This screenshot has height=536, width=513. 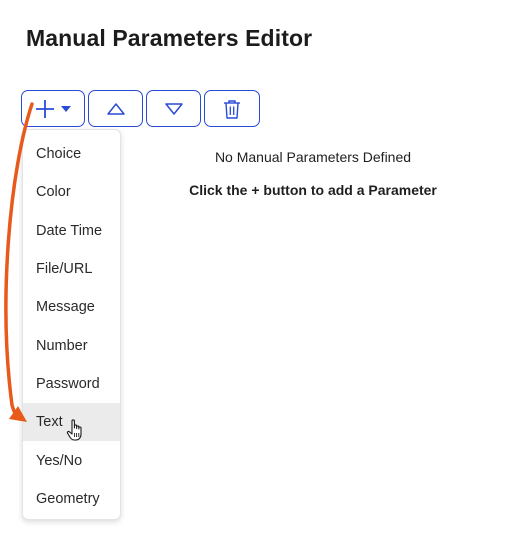 I want to click on menu-item-file-url: File/URL, so click(x=71, y=269).